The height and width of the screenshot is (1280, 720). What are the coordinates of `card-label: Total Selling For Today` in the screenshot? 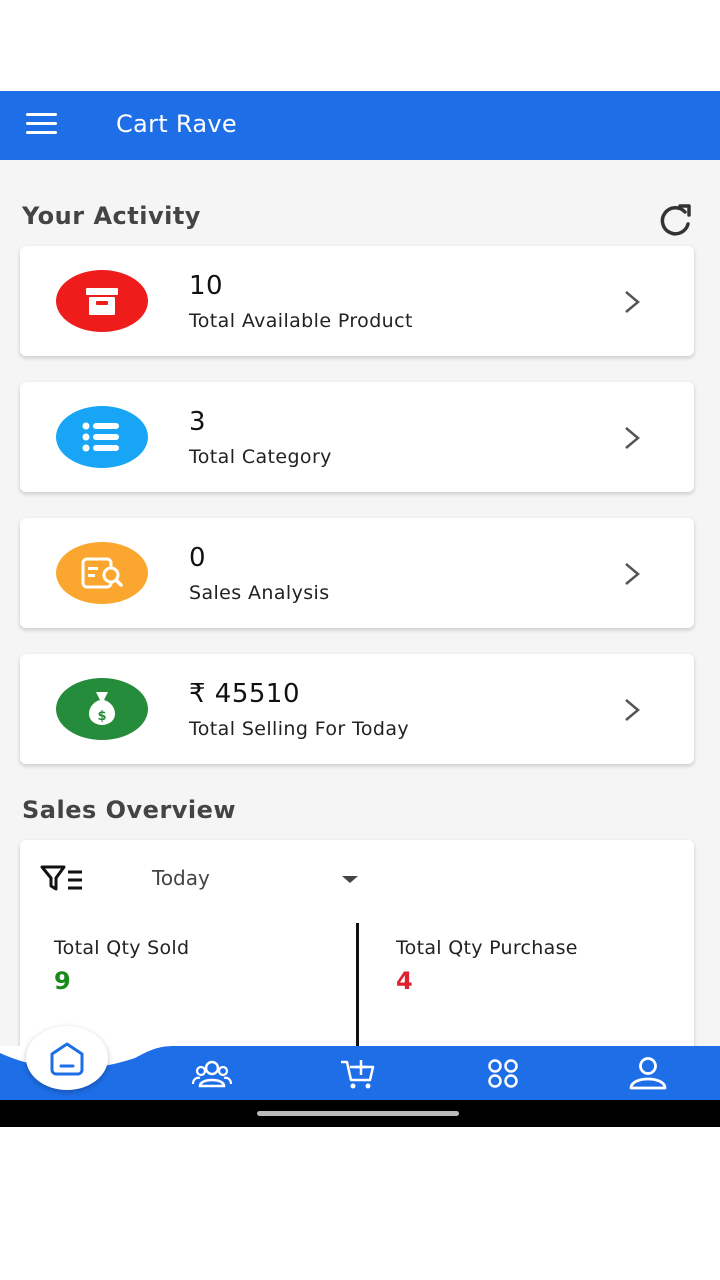 It's located at (299, 729).